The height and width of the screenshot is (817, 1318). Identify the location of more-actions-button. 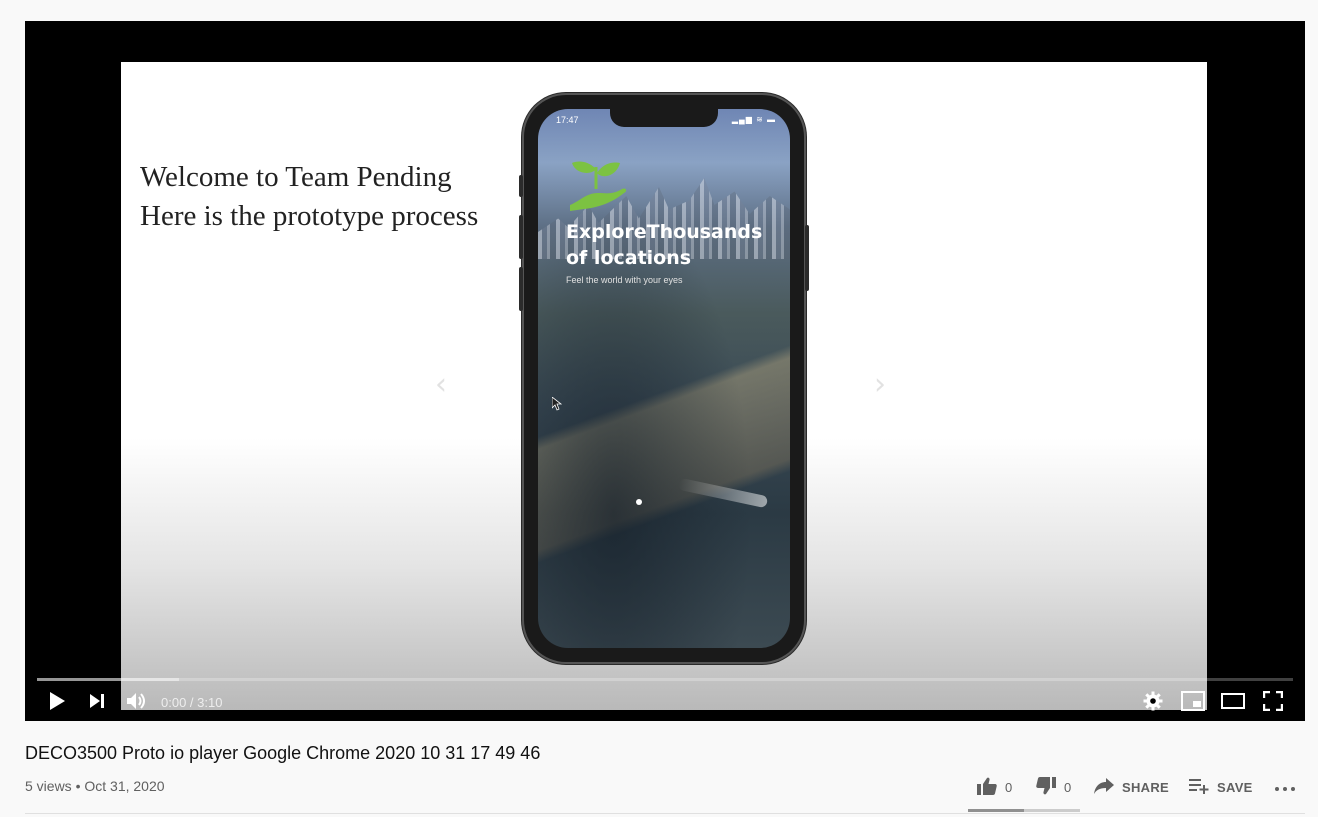
(1285, 787).